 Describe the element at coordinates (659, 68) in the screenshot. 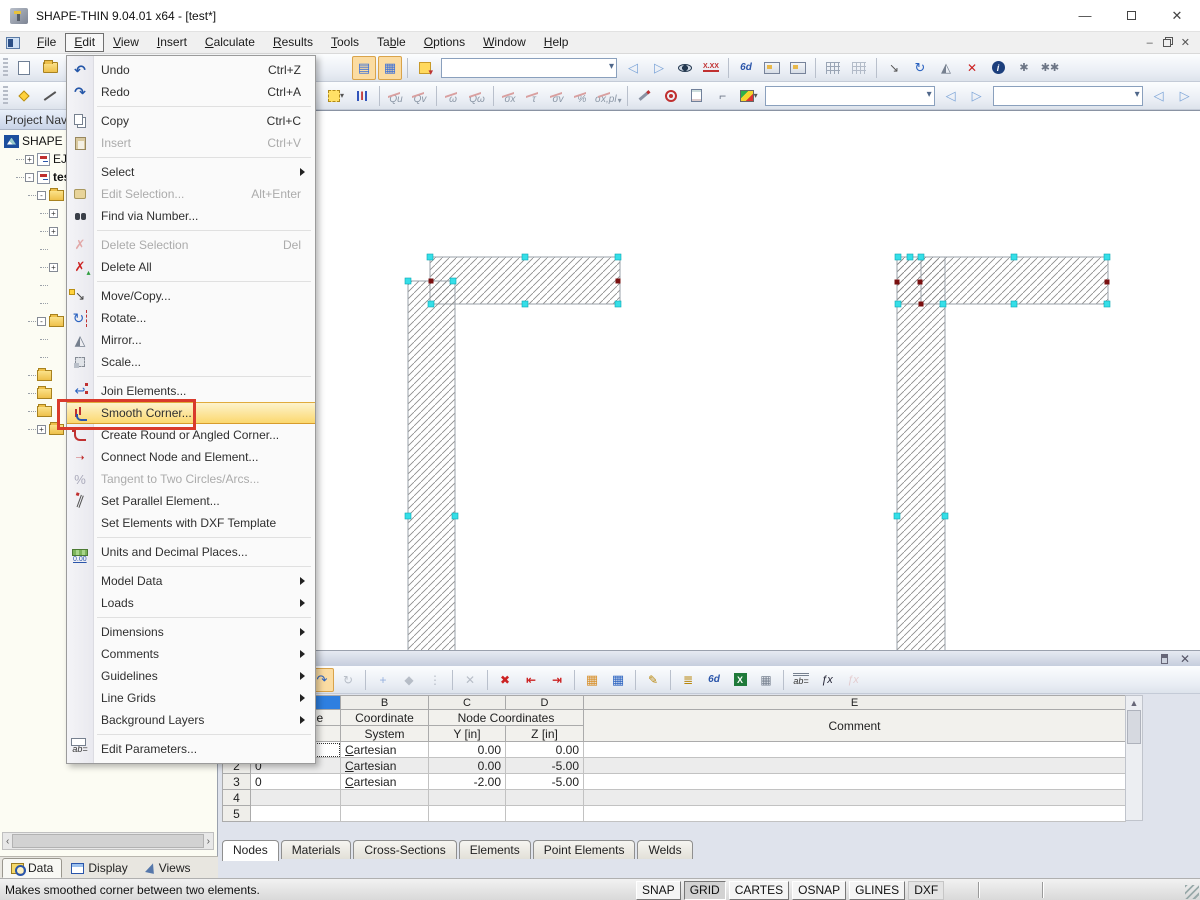

I see `forward-button: ▷` at that location.